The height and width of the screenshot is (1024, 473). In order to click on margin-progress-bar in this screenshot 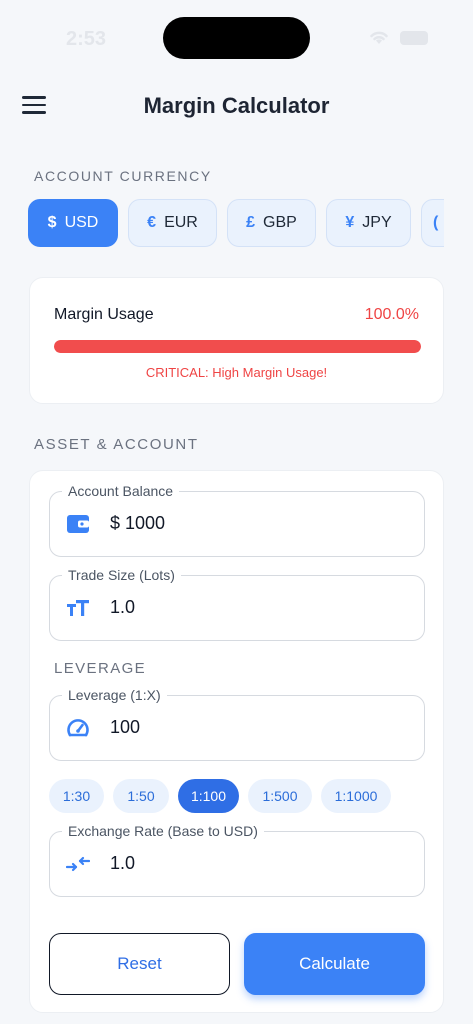, I will do `click(237, 346)`.